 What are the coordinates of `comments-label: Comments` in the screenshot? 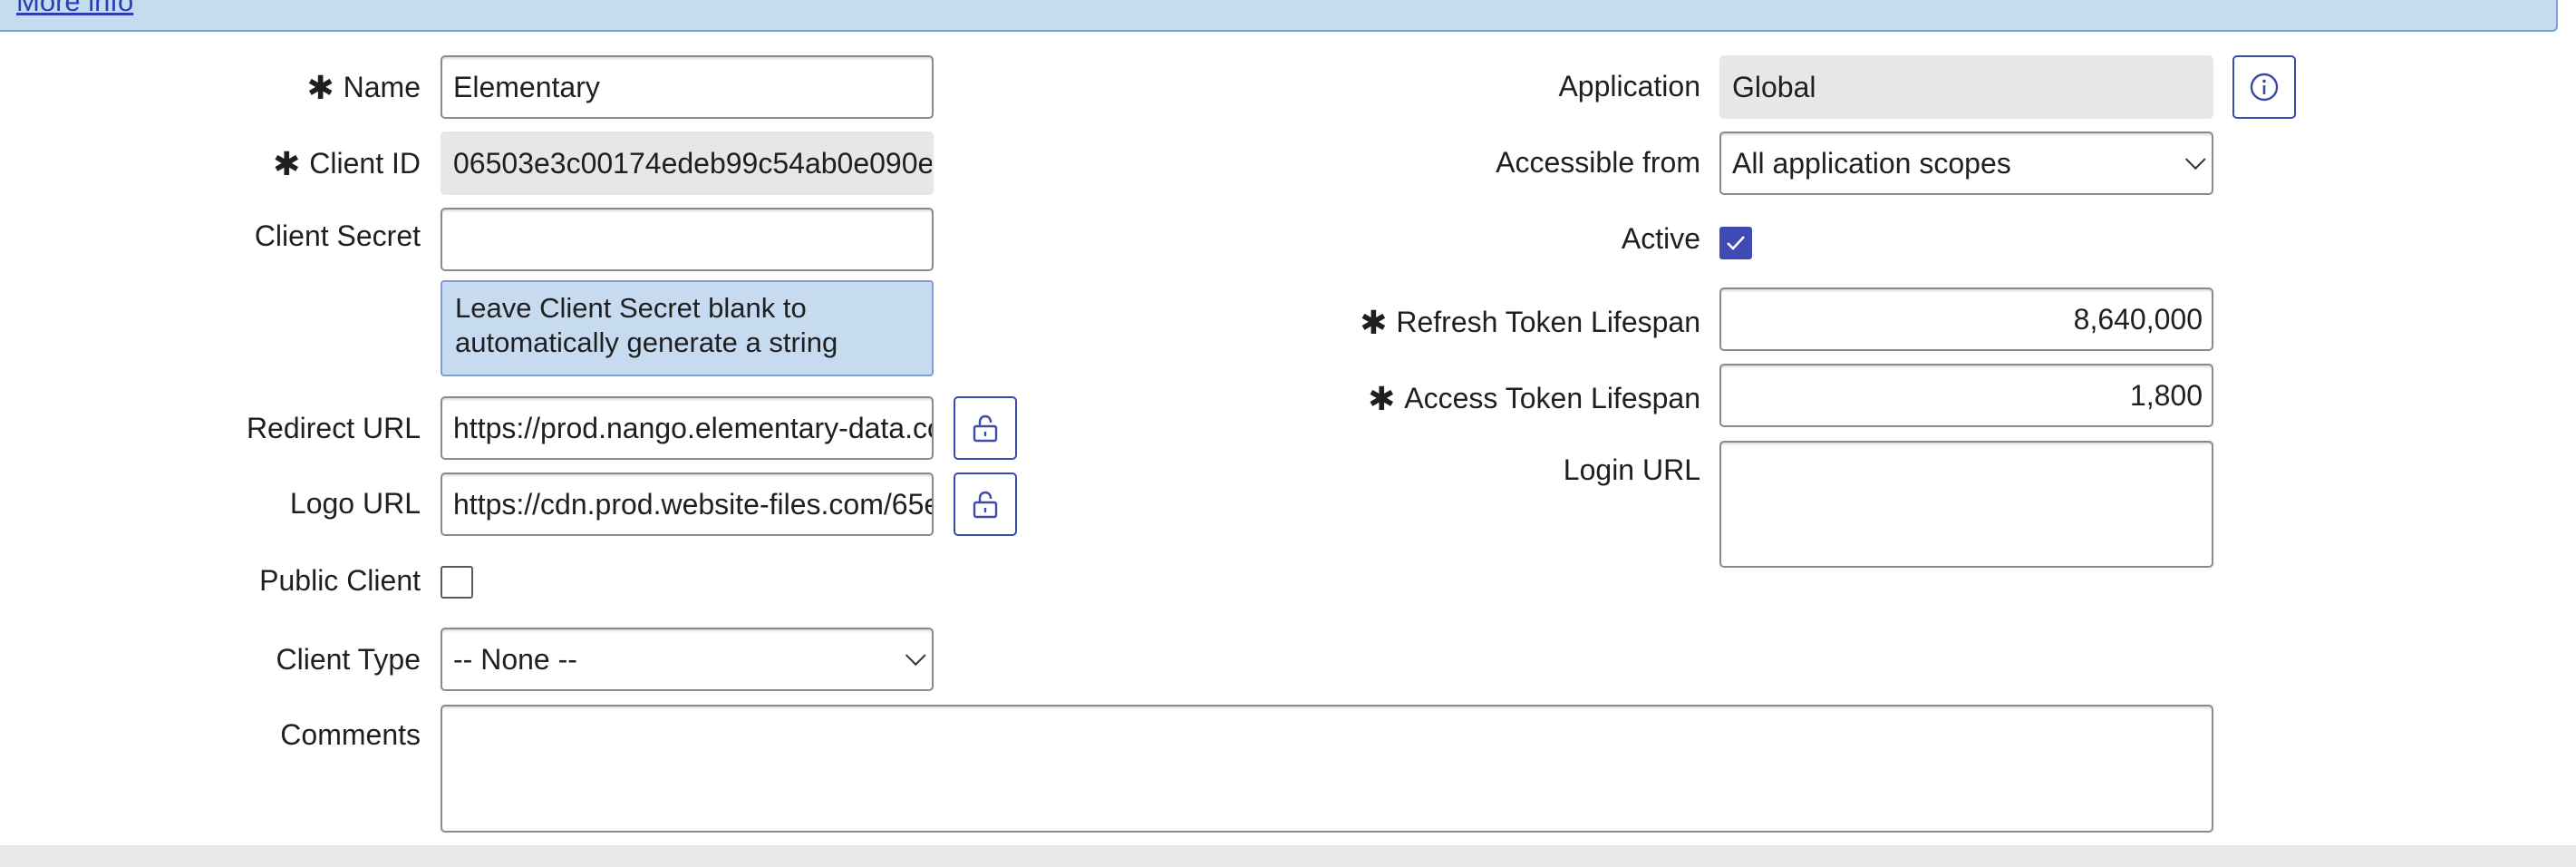 It's located at (350, 734).